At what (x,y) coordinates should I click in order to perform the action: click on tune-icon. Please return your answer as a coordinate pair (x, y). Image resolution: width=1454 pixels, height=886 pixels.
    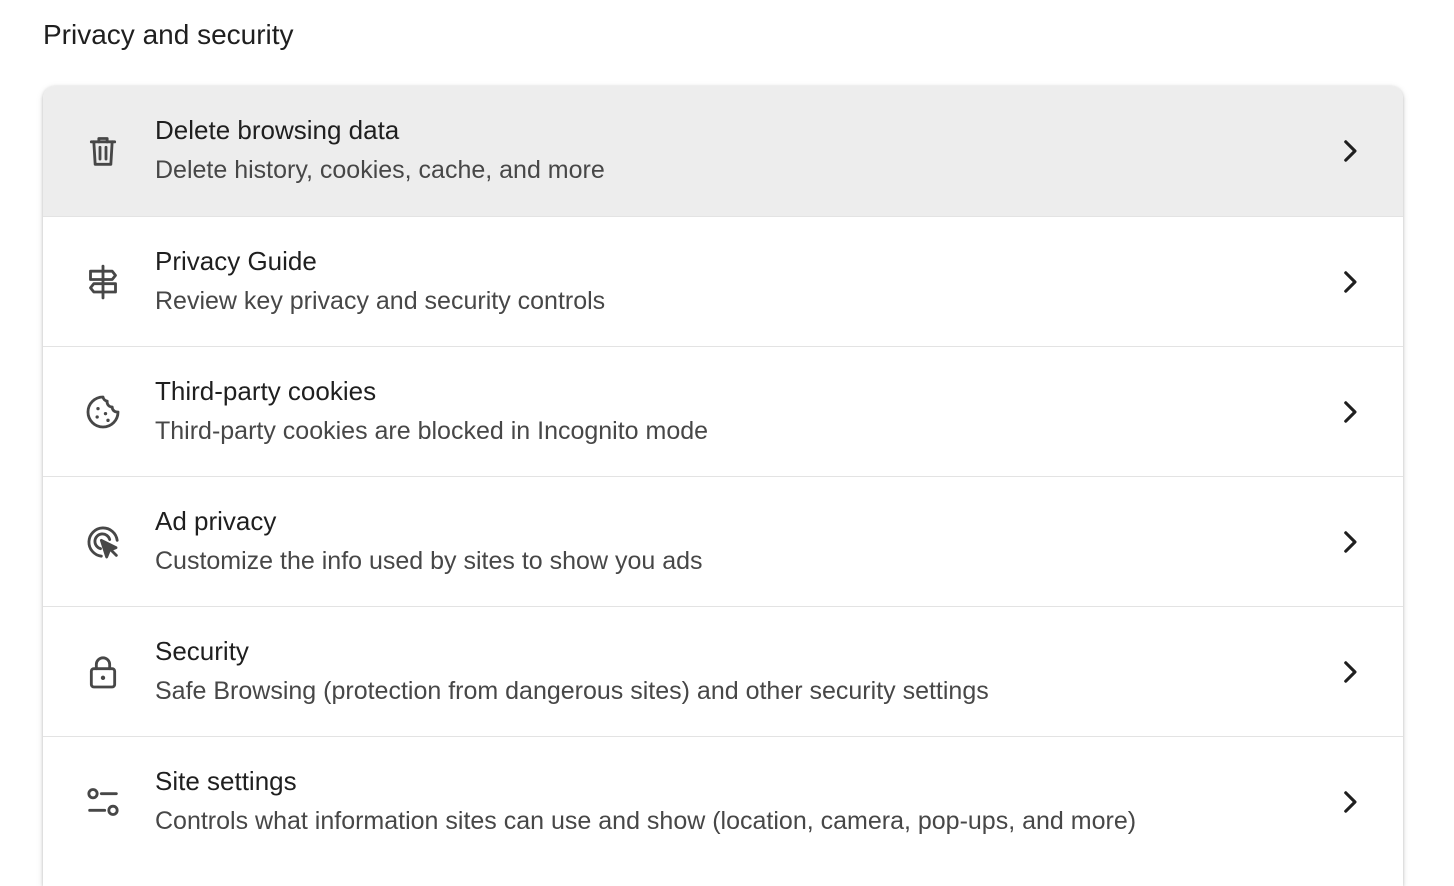
    Looking at the image, I should click on (103, 802).